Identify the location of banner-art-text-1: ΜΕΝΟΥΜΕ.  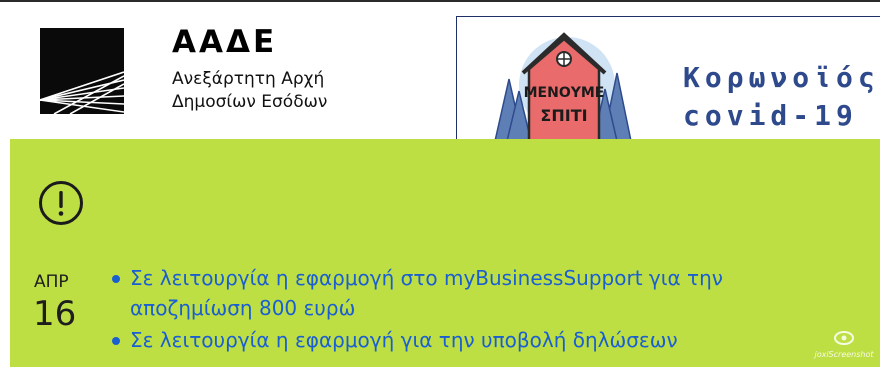
(564, 93).